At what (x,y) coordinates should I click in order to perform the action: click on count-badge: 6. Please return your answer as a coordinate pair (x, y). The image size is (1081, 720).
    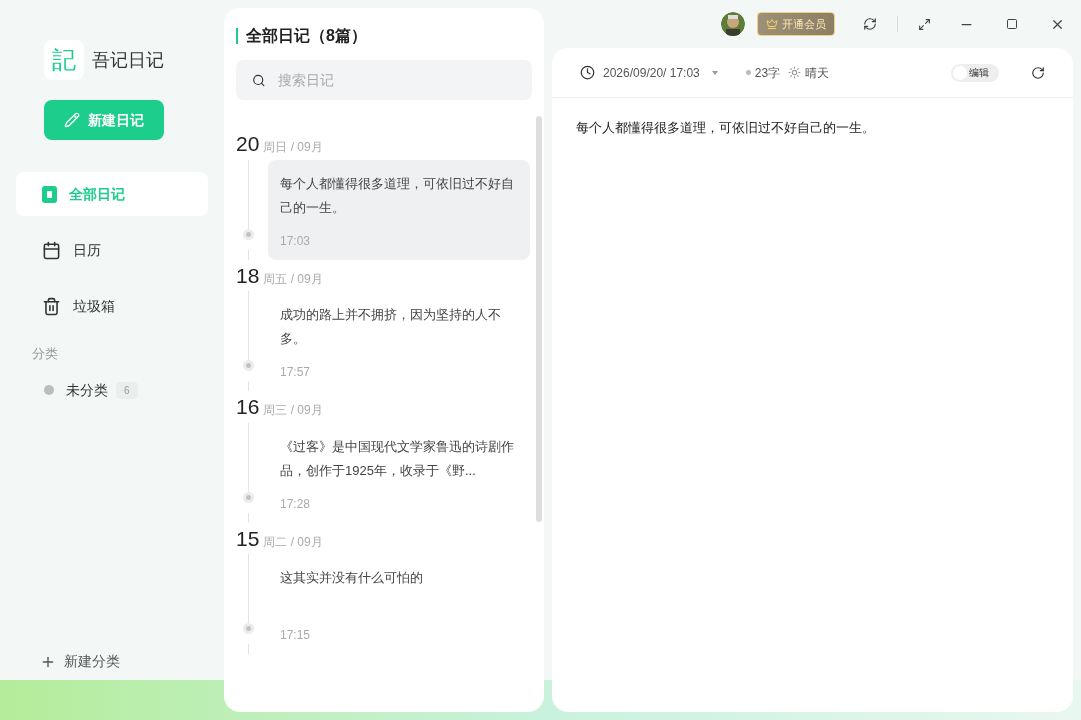
    Looking at the image, I should click on (127, 390).